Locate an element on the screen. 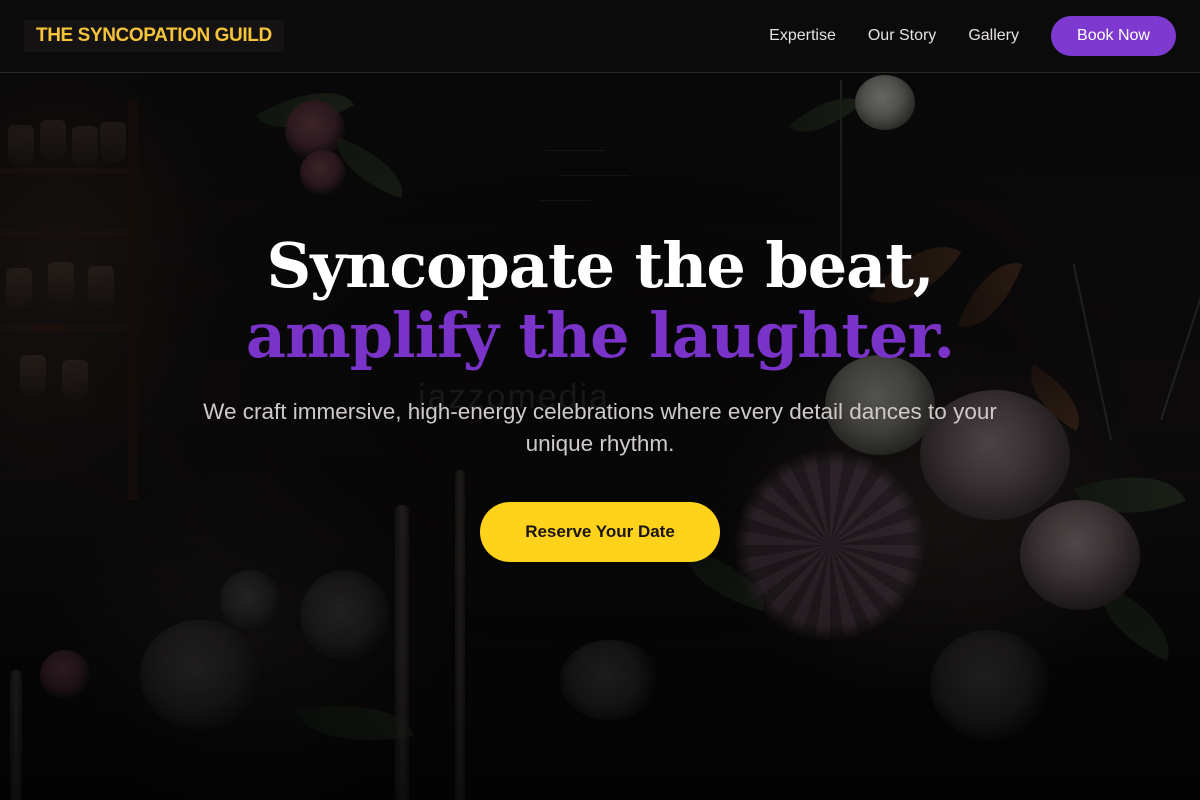 Image resolution: width=1200 pixels, height=800 pixels. book-now-button: Book Now is located at coordinates (1113, 36).